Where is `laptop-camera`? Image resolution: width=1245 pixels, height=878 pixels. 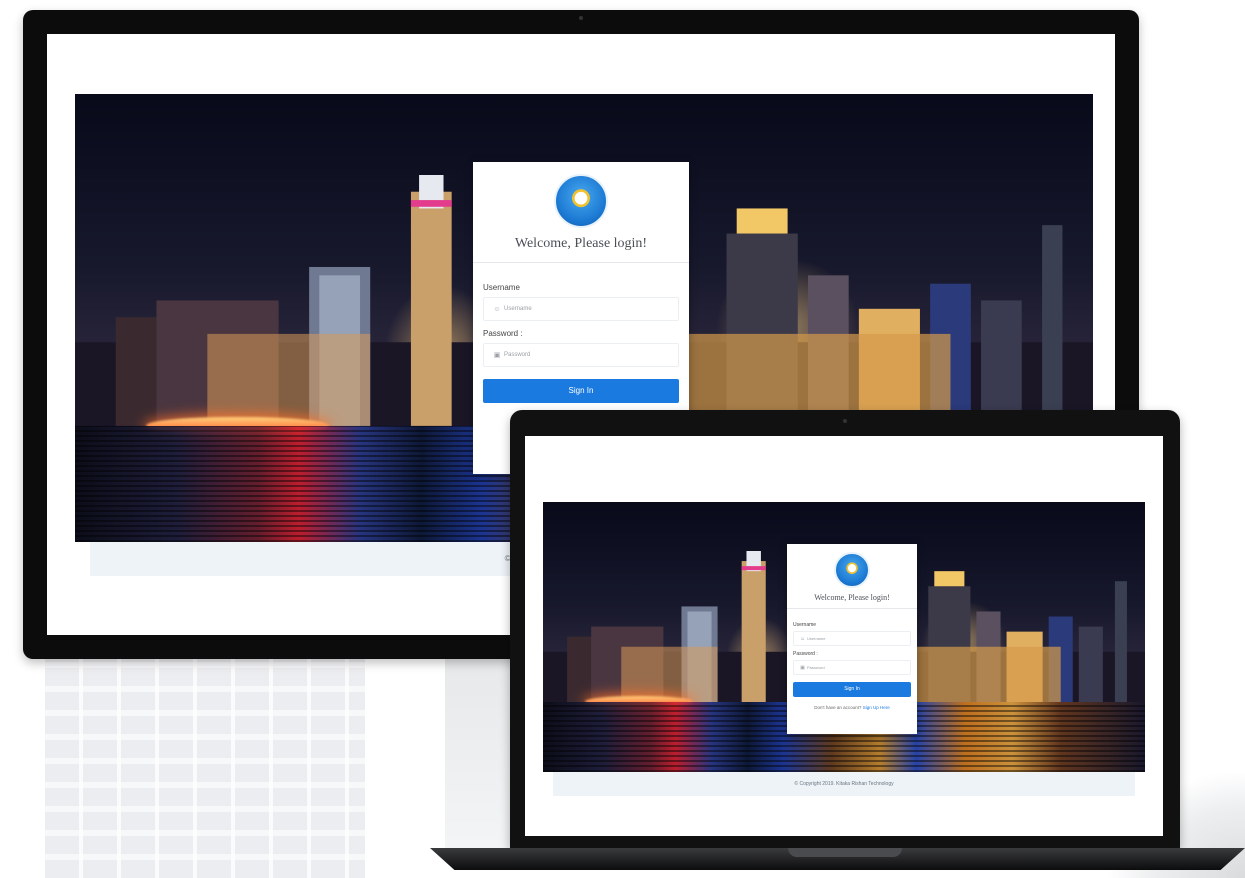 laptop-camera is located at coordinates (845, 421).